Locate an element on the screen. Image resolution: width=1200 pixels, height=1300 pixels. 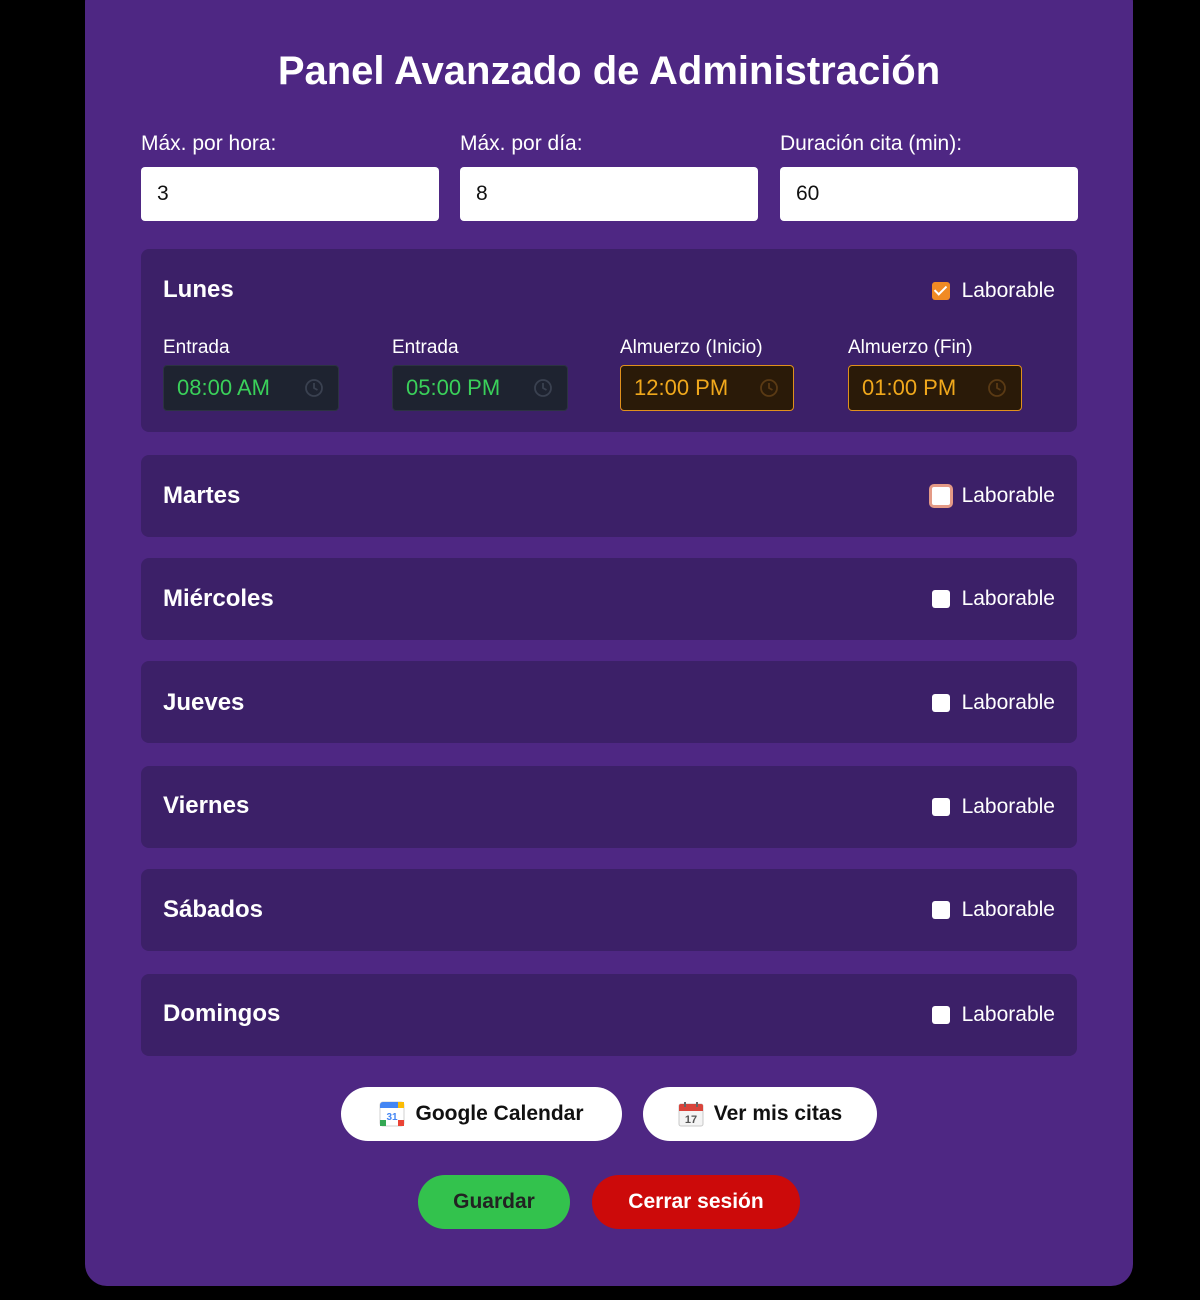
day-card-viernes: Viernes Laborable is located at coordinates (609, 807).